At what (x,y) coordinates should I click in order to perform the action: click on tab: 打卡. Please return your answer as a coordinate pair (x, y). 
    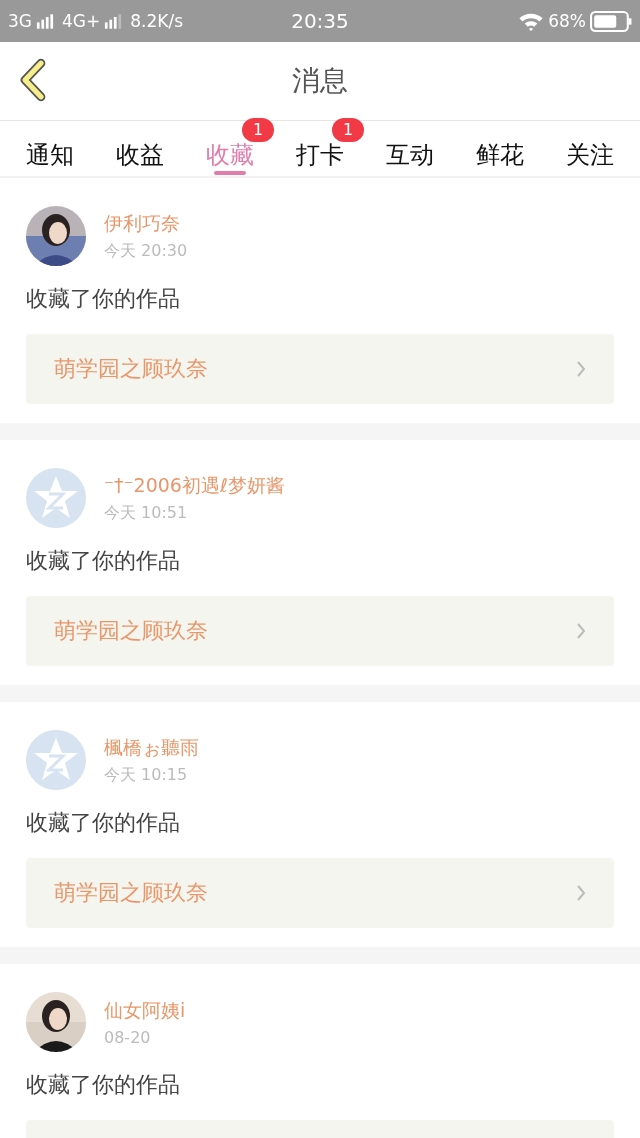
    Looking at the image, I should click on (320, 159).